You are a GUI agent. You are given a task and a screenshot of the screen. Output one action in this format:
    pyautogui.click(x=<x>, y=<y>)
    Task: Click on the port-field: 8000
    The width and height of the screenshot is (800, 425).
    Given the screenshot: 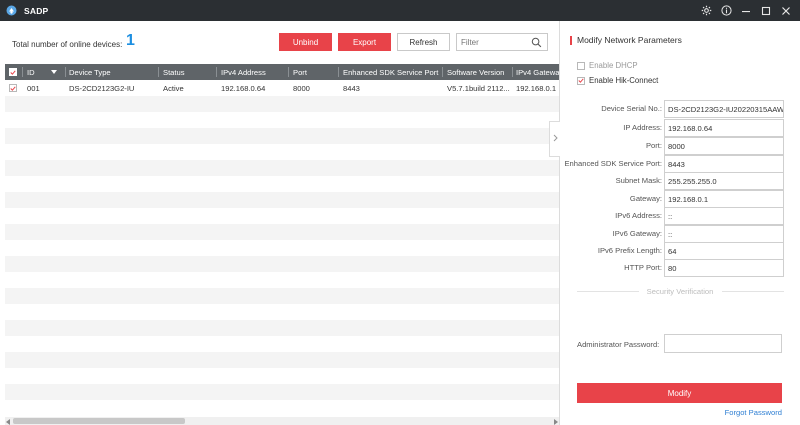 What is the action you would take?
    pyautogui.click(x=724, y=146)
    